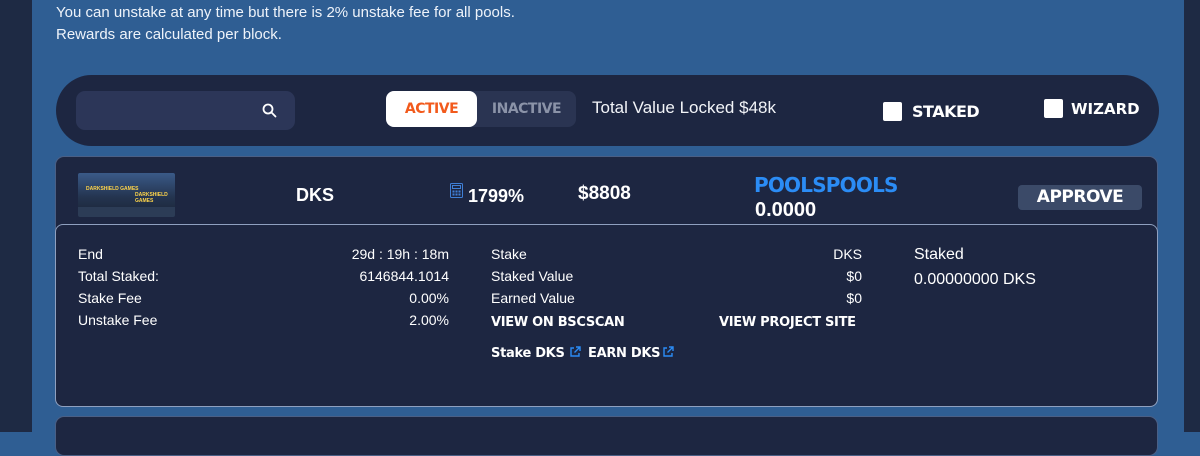 The image size is (1200, 456). I want to click on next-pool-card, so click(606, 436).